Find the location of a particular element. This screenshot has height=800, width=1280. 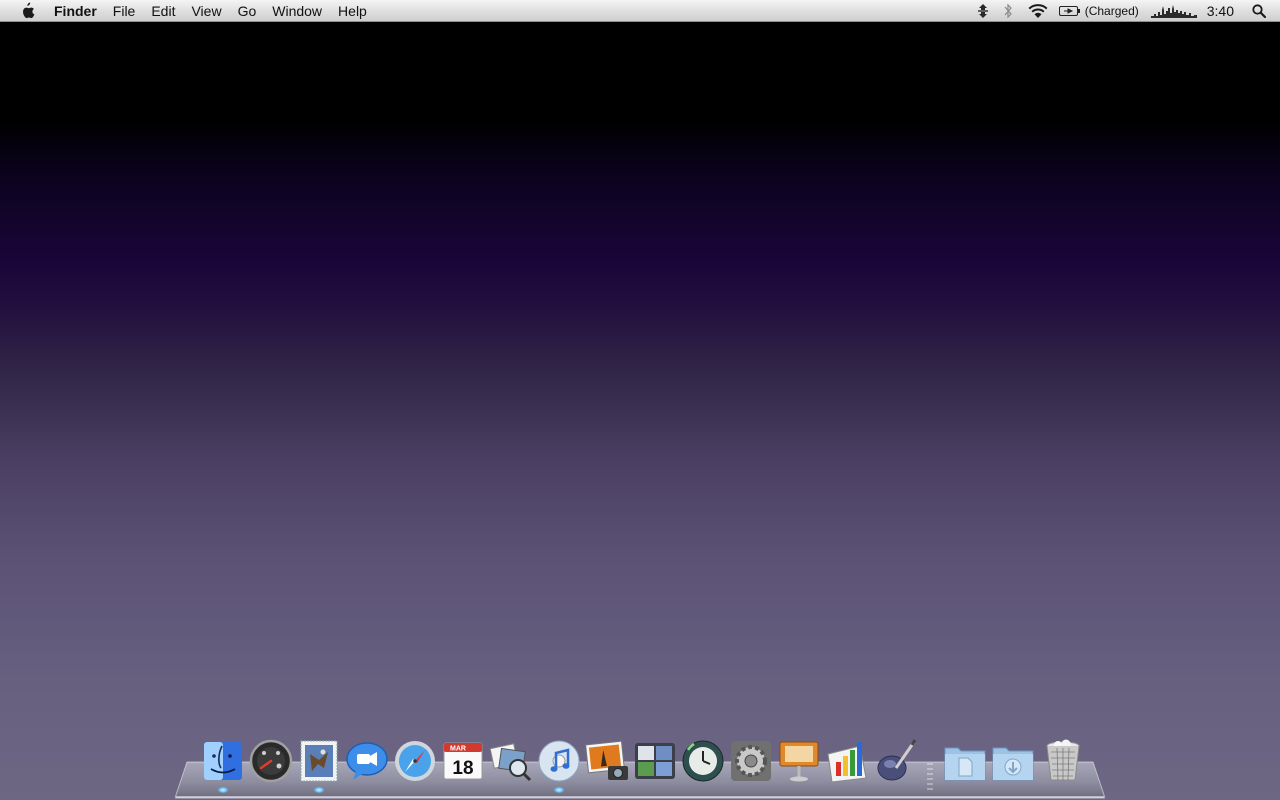

menu-clock: 3:40 is located at coordinates (1220, 11).